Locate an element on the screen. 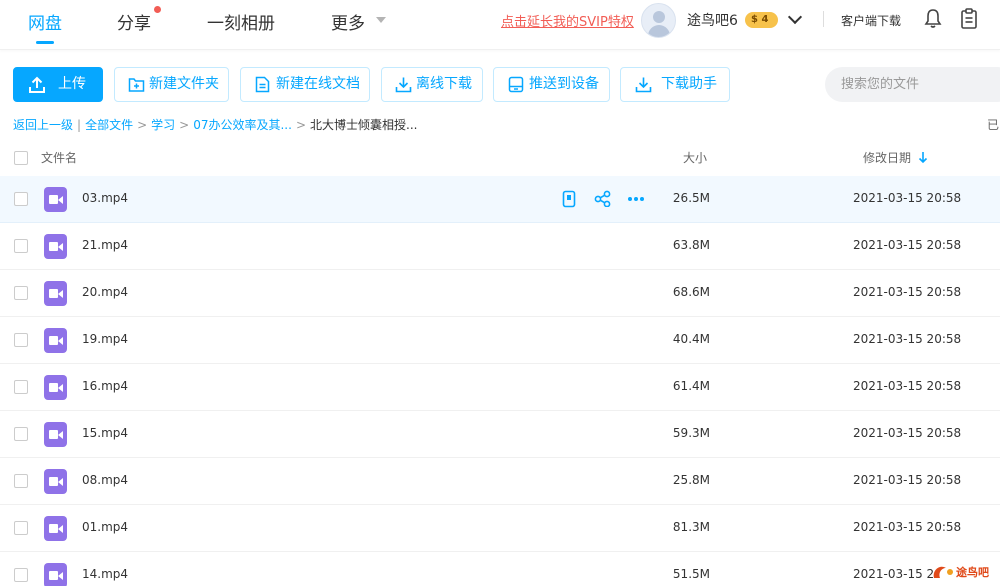  breadcrumb-level1: 学习 is located at coordinates (163, 125).